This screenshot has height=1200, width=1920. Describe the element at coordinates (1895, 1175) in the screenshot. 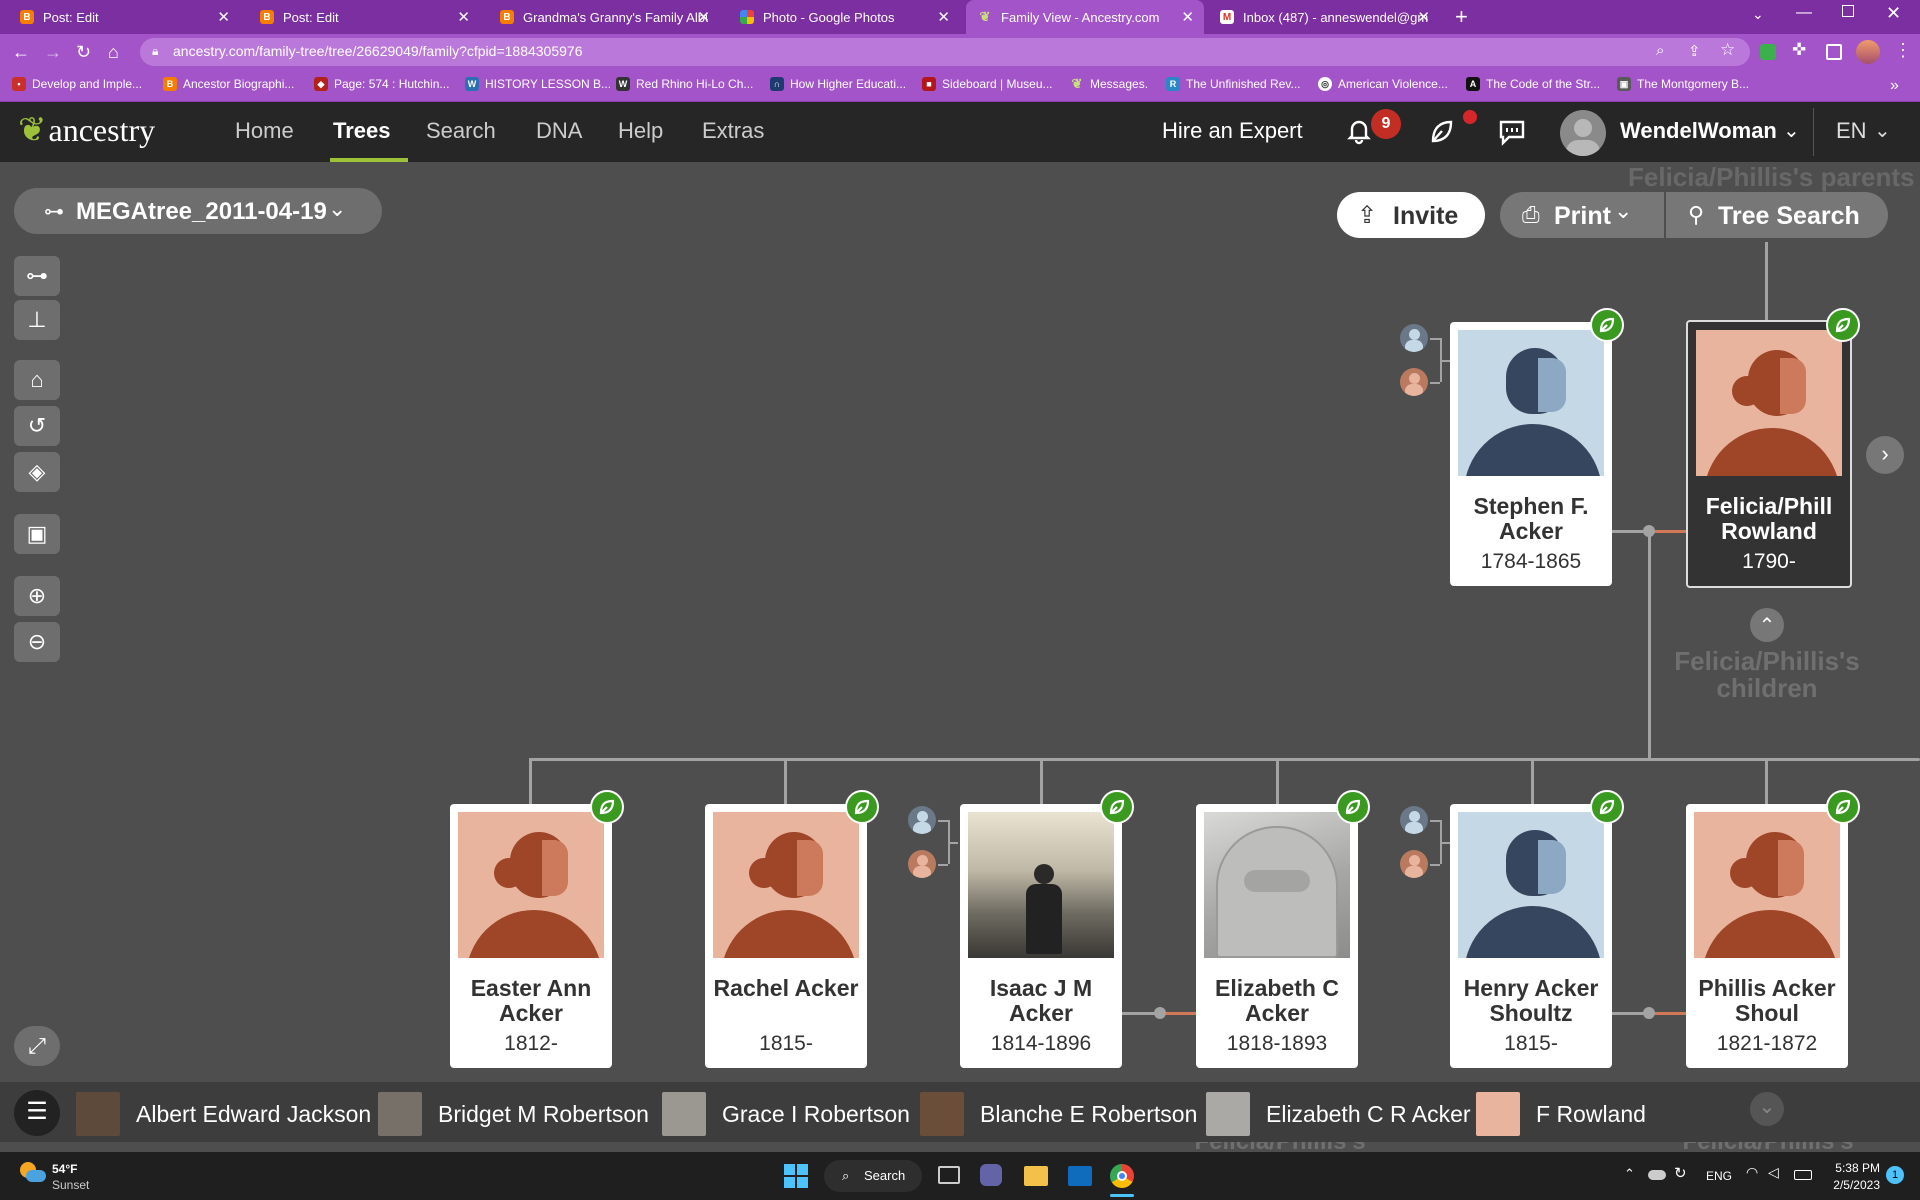

I see `notification-center-badge: 1` at that location.